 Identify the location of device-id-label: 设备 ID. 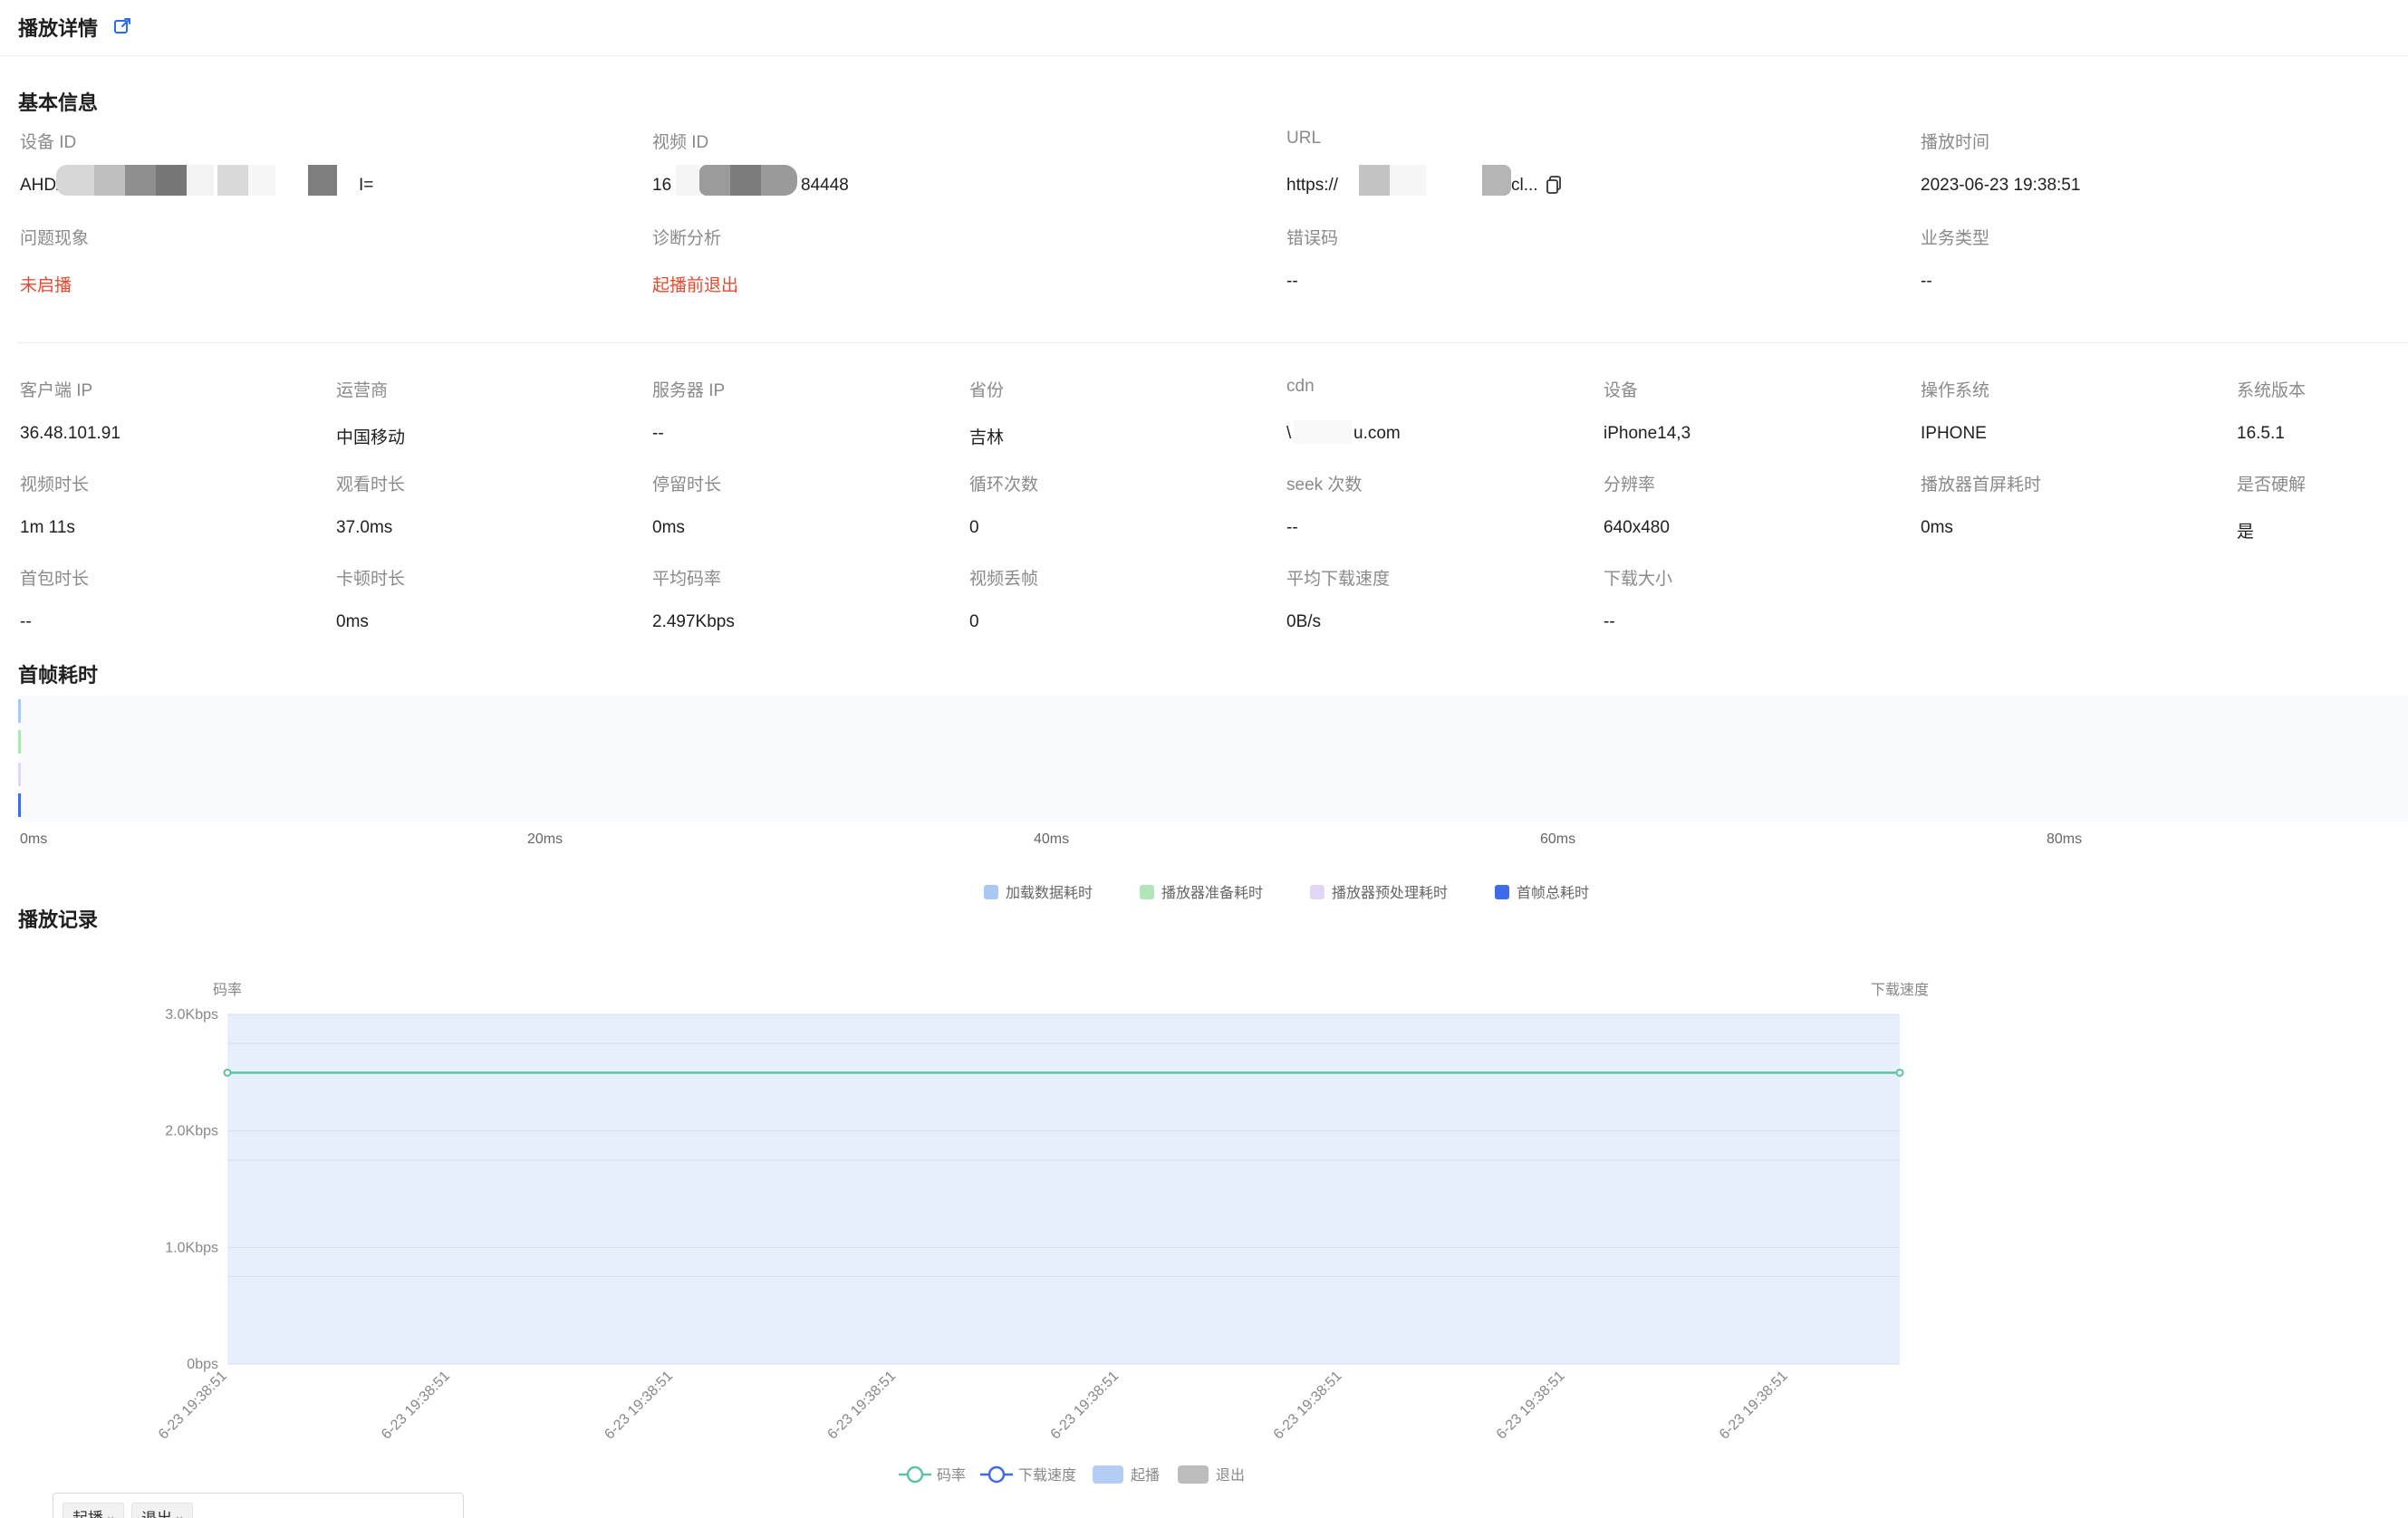
(48, 142).